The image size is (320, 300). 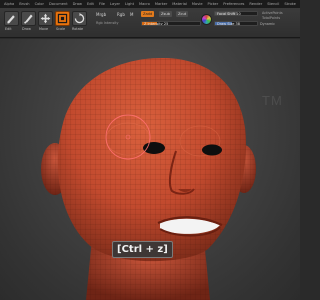 What do you see at coordinates (8, 29) in the screenshot?
I see `edit-label: Edit` at bounding box center [8, 29].